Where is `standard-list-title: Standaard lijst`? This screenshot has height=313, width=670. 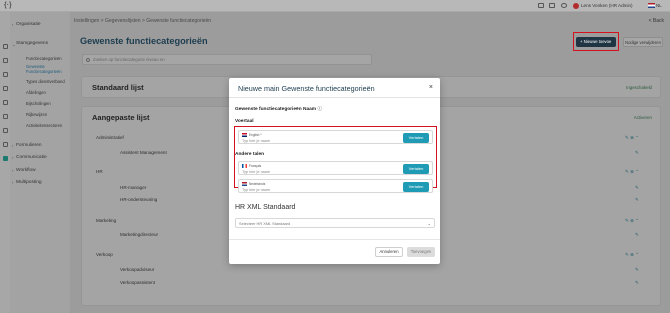
standard-list-title: Standaard lijst is located at coordinates (118, 87).